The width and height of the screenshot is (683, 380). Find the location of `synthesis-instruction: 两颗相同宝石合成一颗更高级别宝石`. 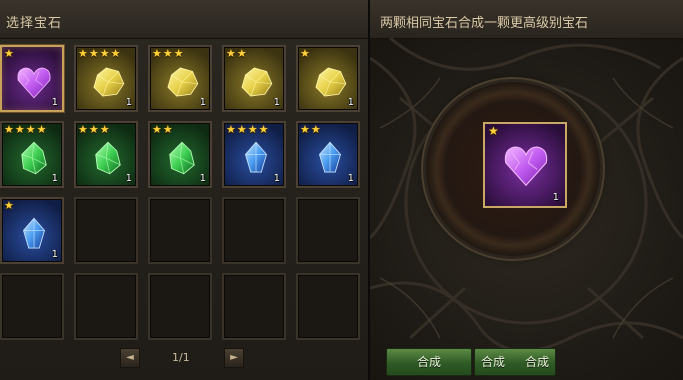

synthesis-instruction: 两颗相同宝石合成一颗更高级别宝石 is located at coordinates (484, 23).